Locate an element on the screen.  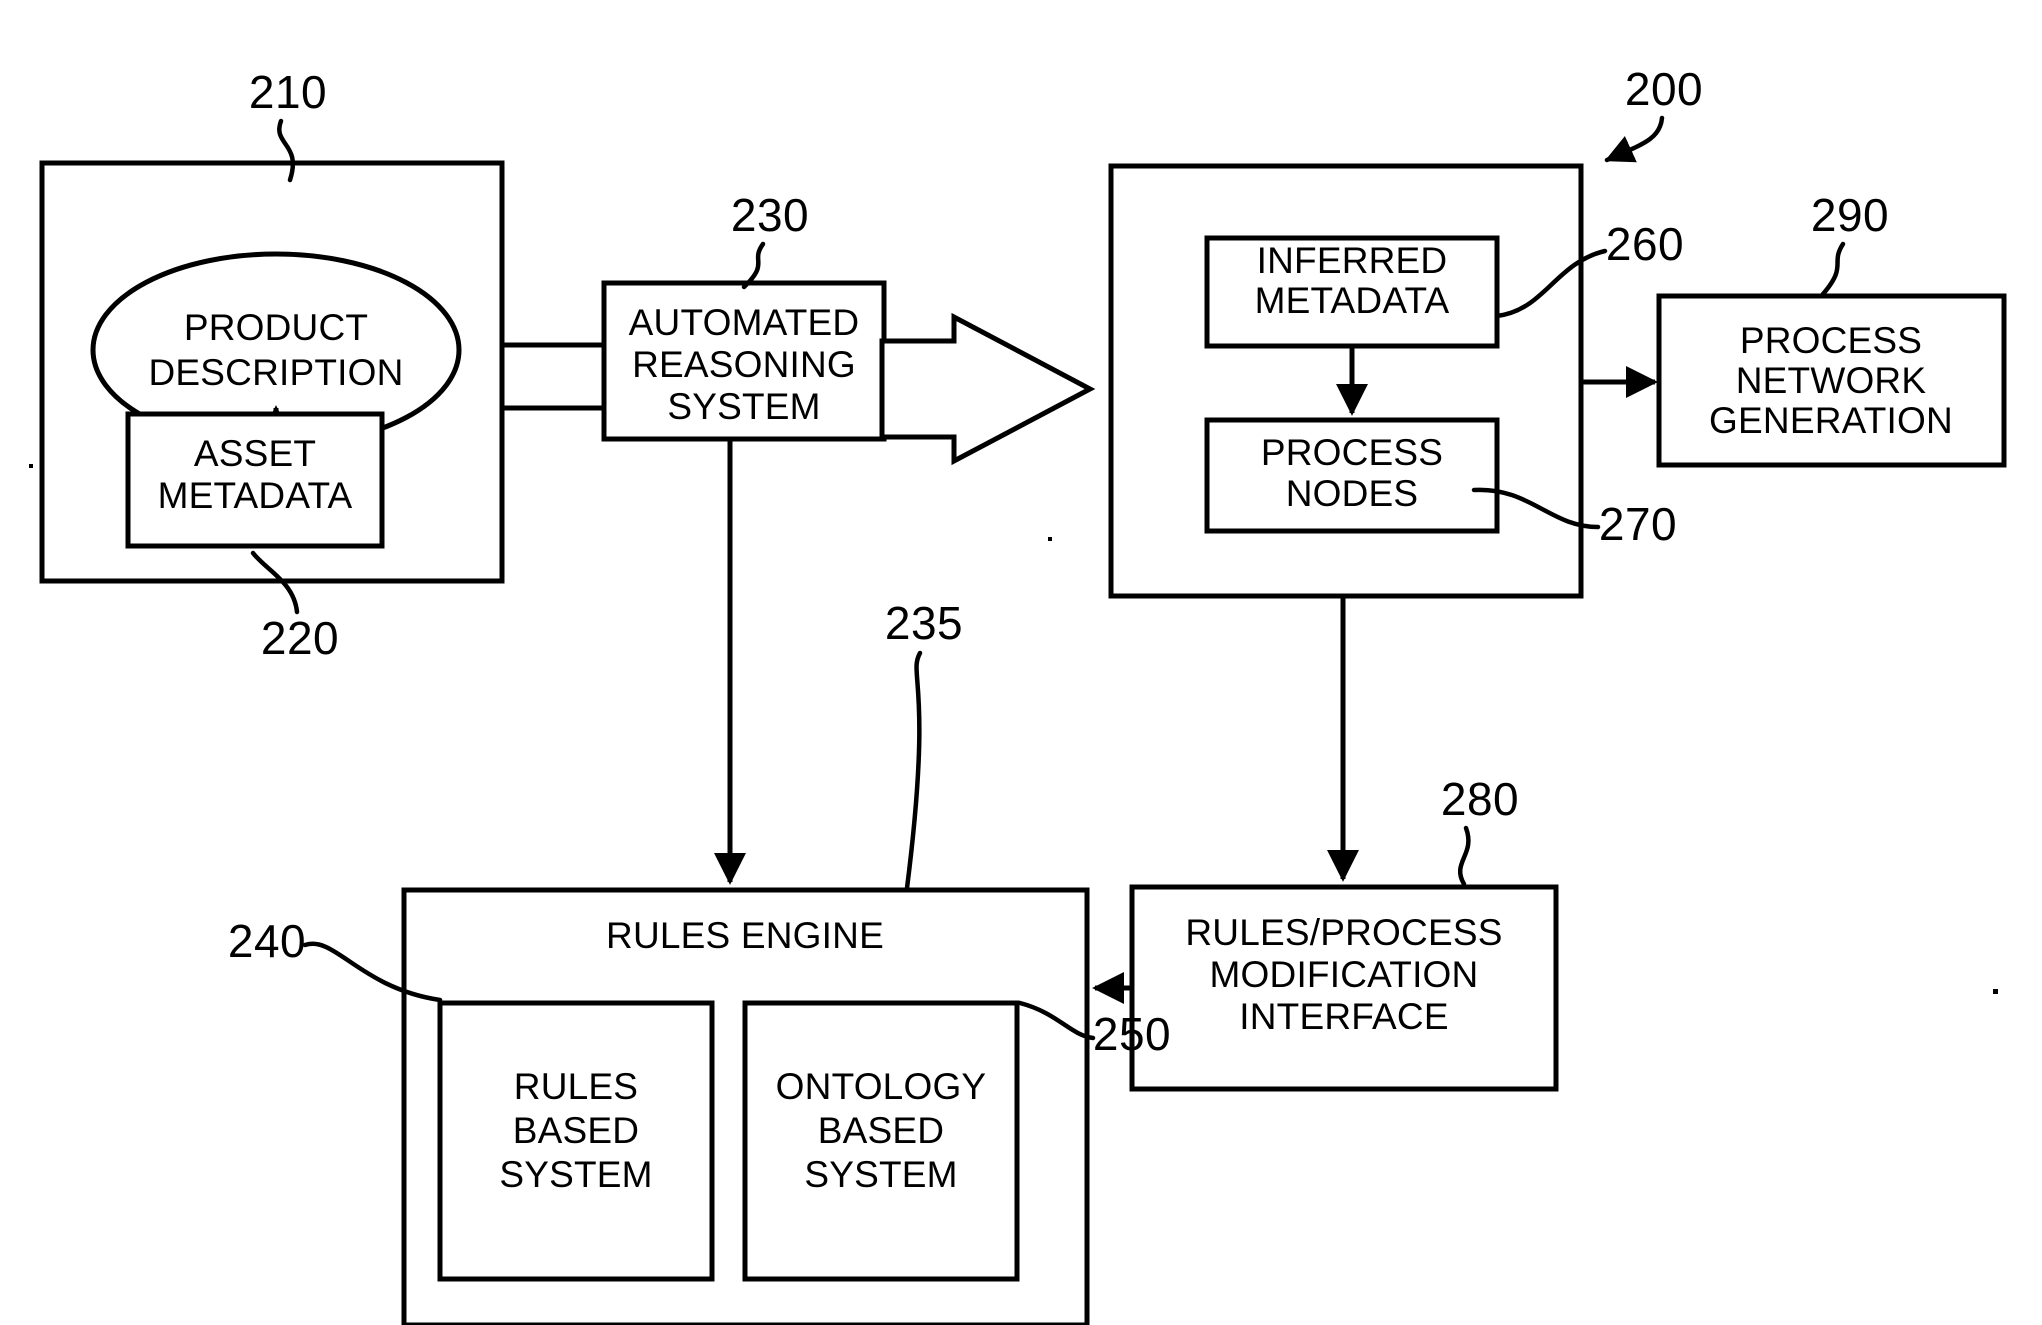
process-network-generation-label-line2: NETWORK is located at coordinates (1831, 380).